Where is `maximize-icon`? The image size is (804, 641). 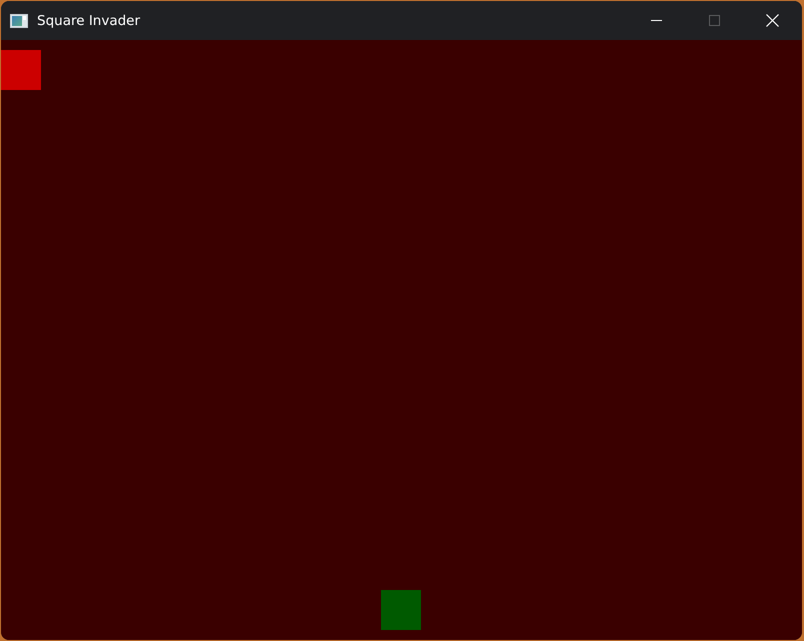 maximize-icon is located at coordinates (714, 20).